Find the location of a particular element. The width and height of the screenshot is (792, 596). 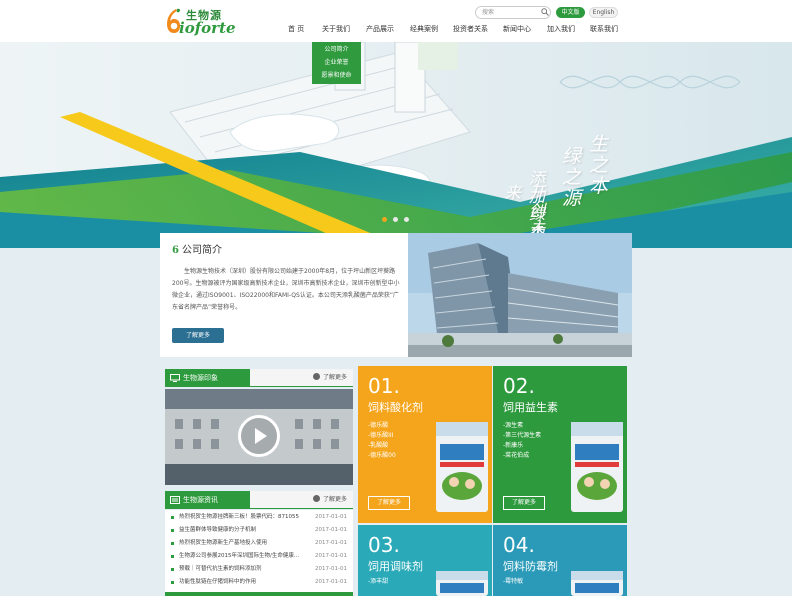

video-panel-more-link: 了解更多 is located at coordinates (329, 378).